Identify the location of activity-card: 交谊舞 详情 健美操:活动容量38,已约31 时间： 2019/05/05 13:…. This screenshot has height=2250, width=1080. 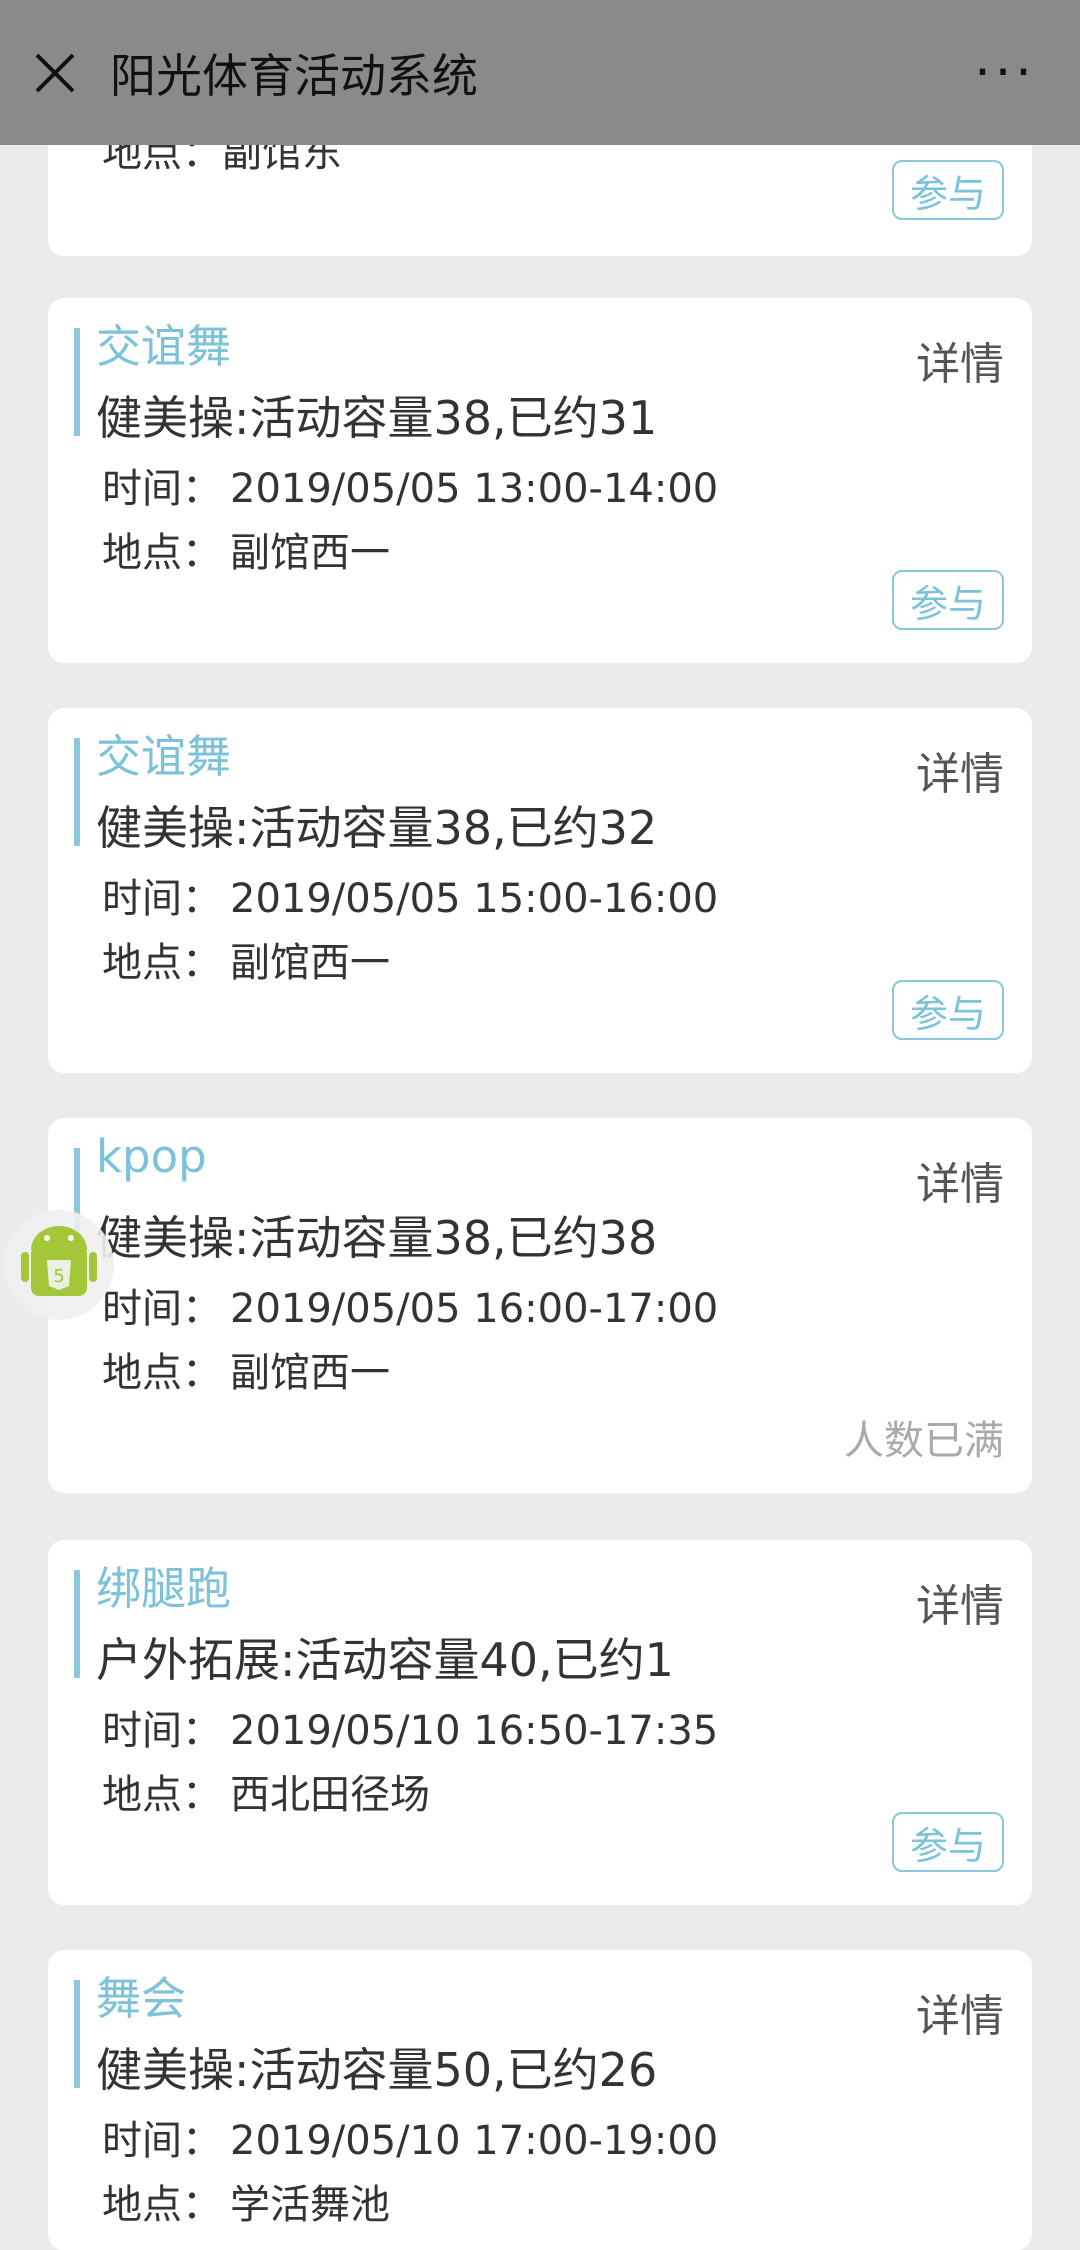
(540, 480).